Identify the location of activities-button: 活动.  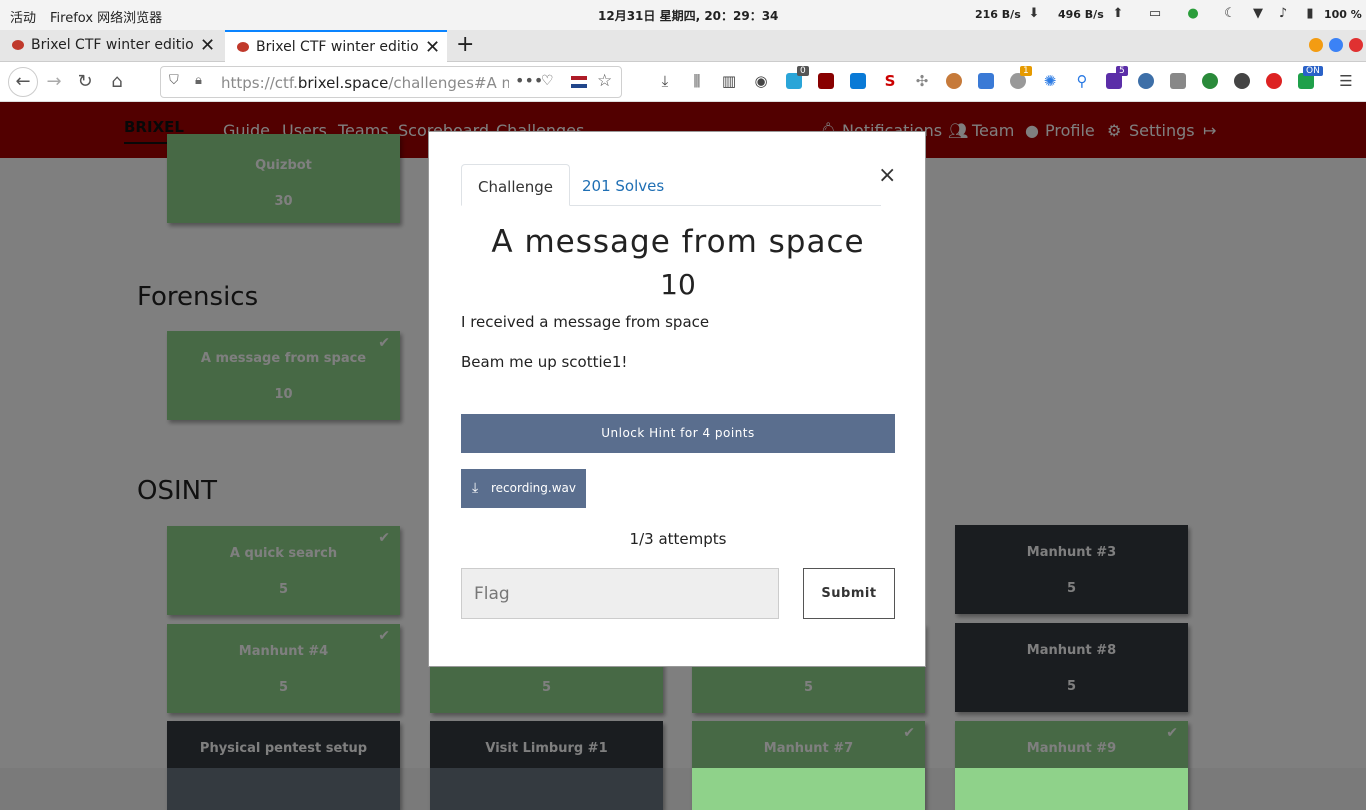
(23, 16).